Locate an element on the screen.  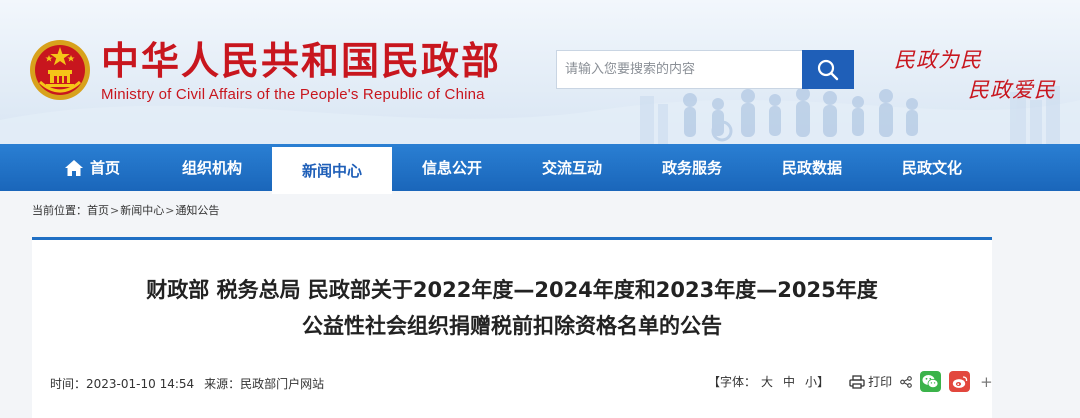
nav-item-interaction: 交流互动 is located at coordinates (572, 167).